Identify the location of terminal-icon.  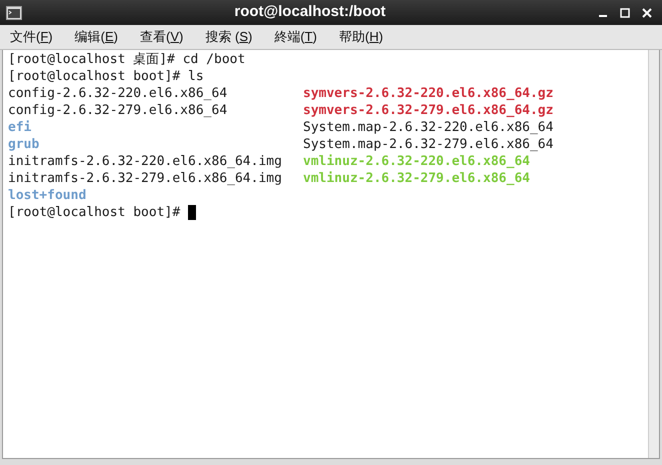
(14, 13).